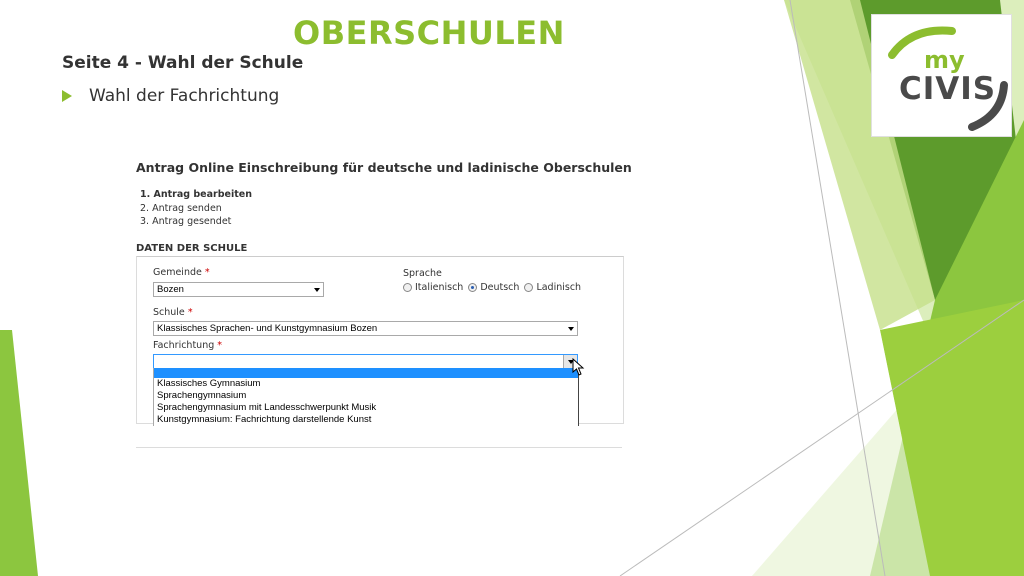  Describe the element at coordinates (196, 194) in the screenshot. I see `step-1: 1. Antrag bearbeiten` at that location.